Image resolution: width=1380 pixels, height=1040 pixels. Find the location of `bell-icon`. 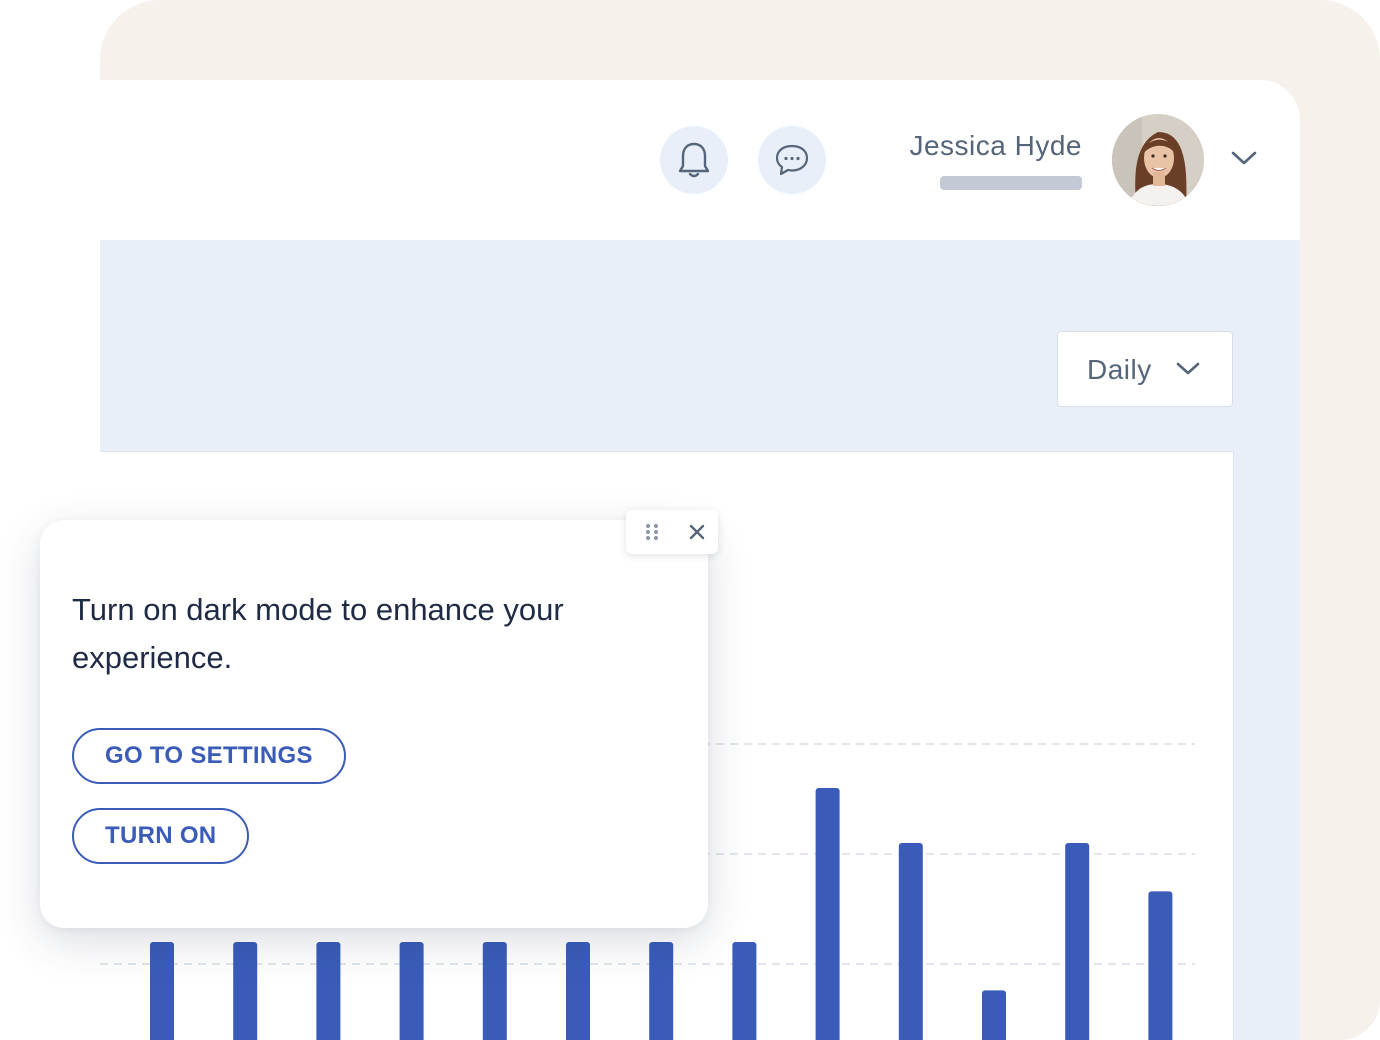

bell-icon is located at coordinates (694, 160).